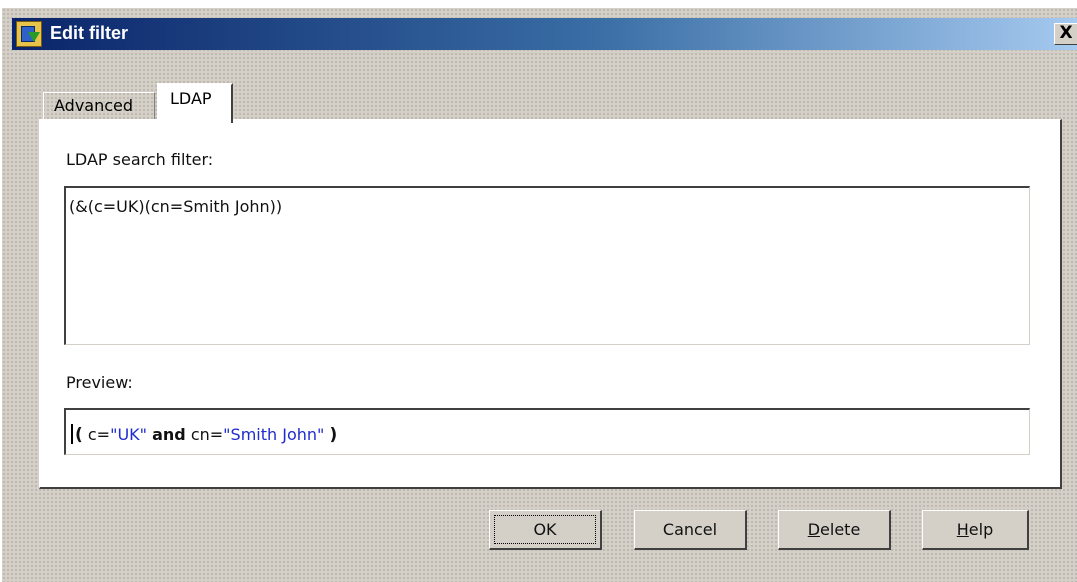 Image resolution: width=1077 pixels, height=582 pixels. I want to click on title-bar: Edit filter, so click(544, 34).